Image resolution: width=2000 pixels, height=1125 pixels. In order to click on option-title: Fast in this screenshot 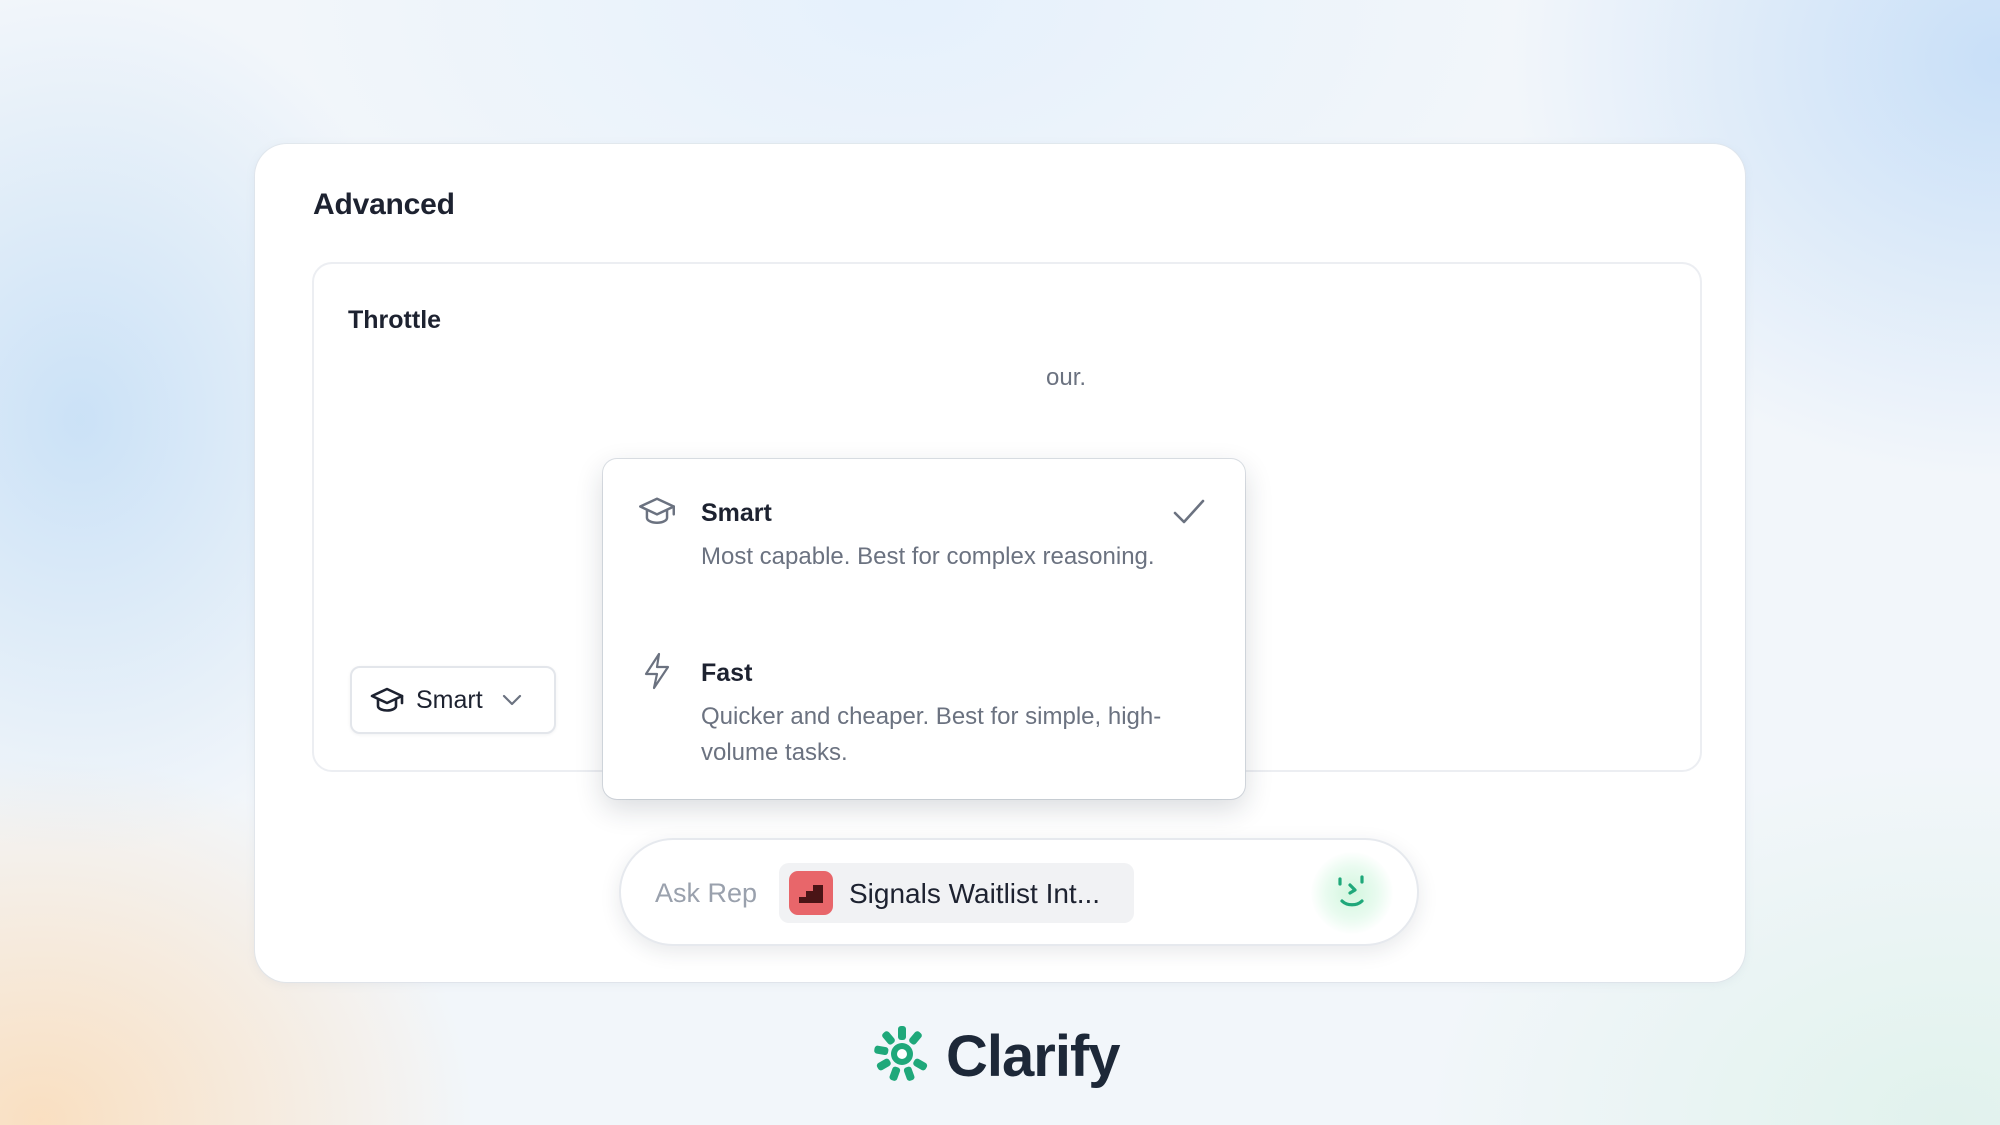, I will do `click(727, 673)`.